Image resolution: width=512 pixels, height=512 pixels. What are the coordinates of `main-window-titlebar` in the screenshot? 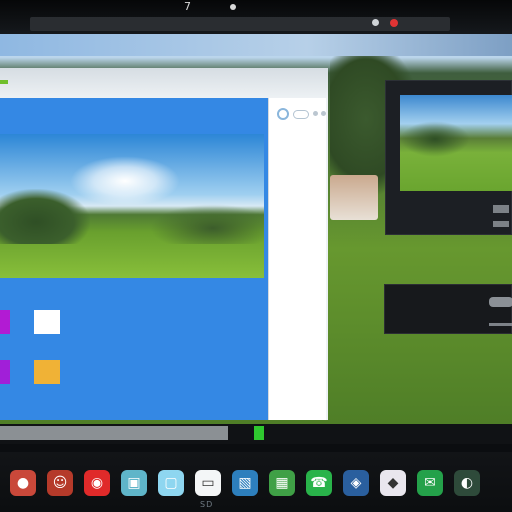 It's located at (164, 83).